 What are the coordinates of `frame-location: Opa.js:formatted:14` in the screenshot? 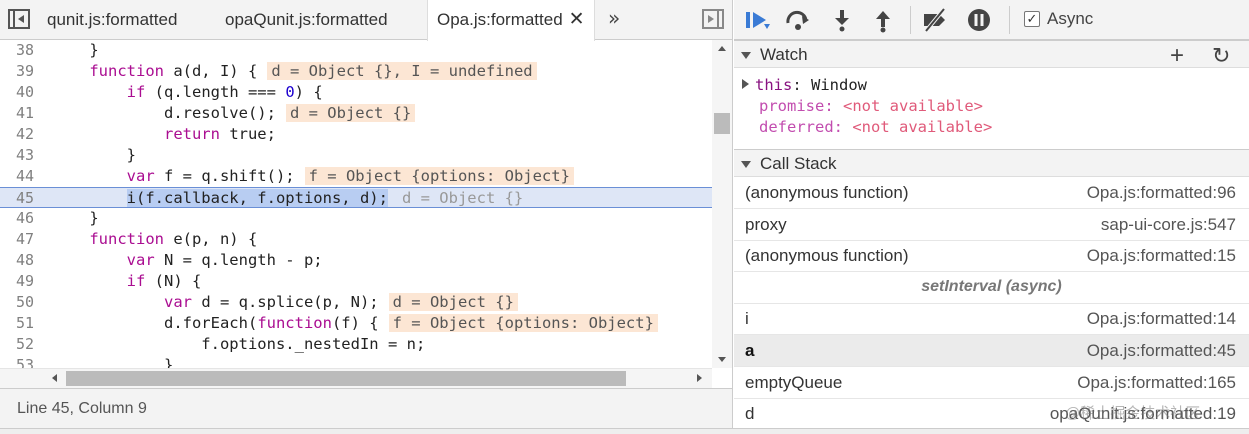 It's located at (1161, 319).